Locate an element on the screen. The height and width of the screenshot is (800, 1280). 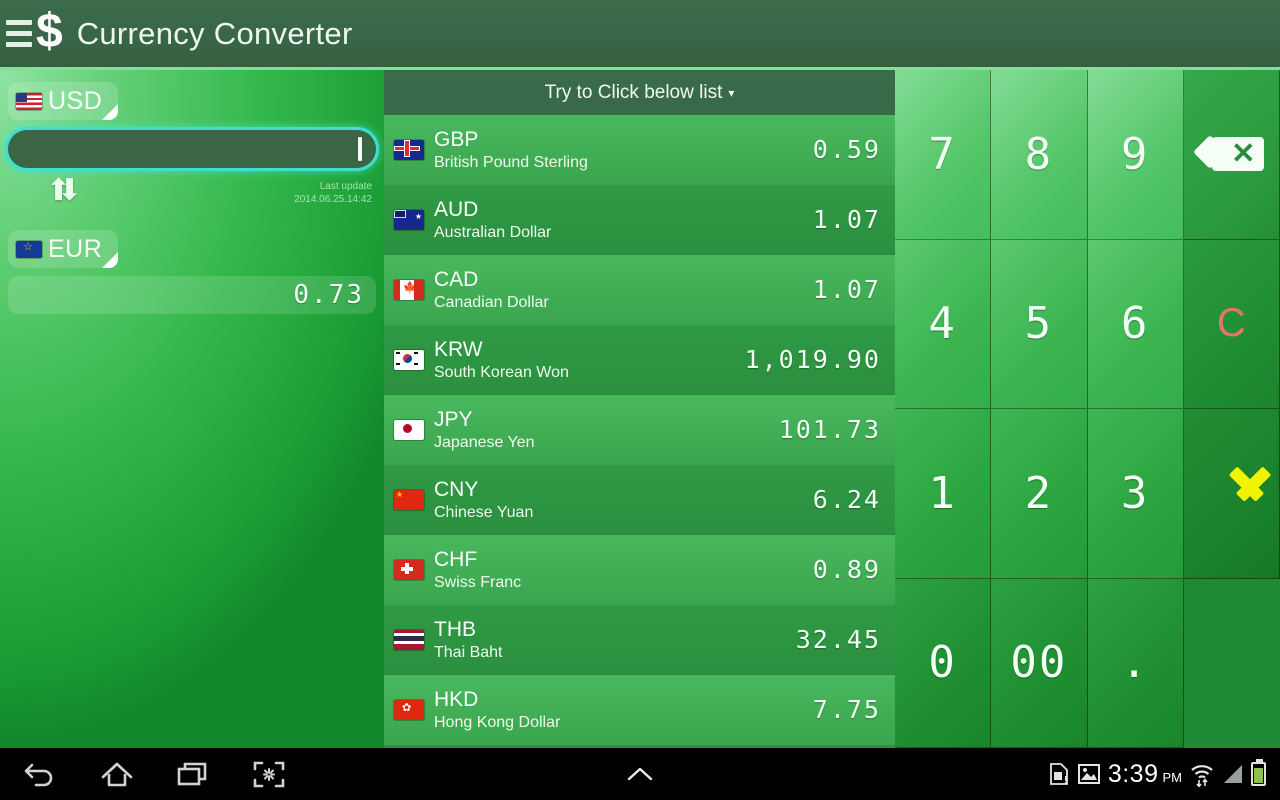
currency-name: Chinese Yuan is located at coordinates (484, 512).